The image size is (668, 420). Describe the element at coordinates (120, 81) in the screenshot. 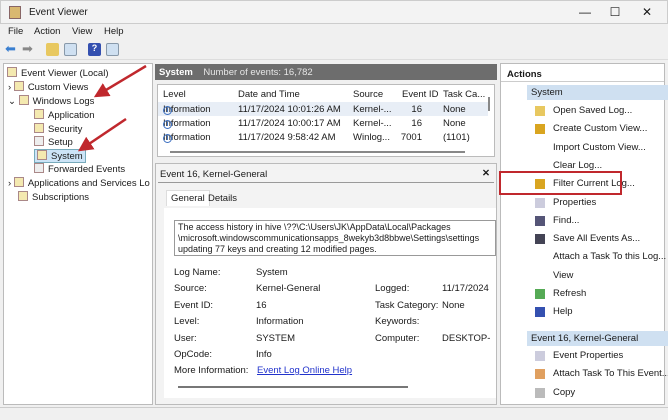

I see `arrow-to-windows-logs` at that location.